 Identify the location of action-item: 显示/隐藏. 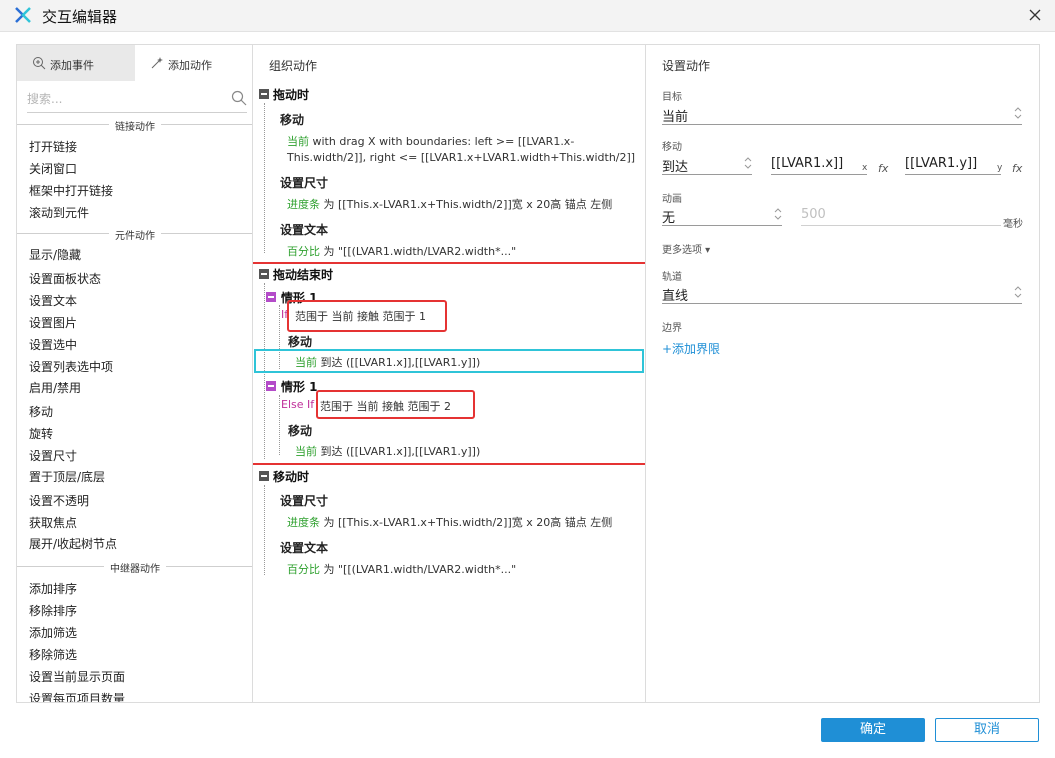
(55, 254).